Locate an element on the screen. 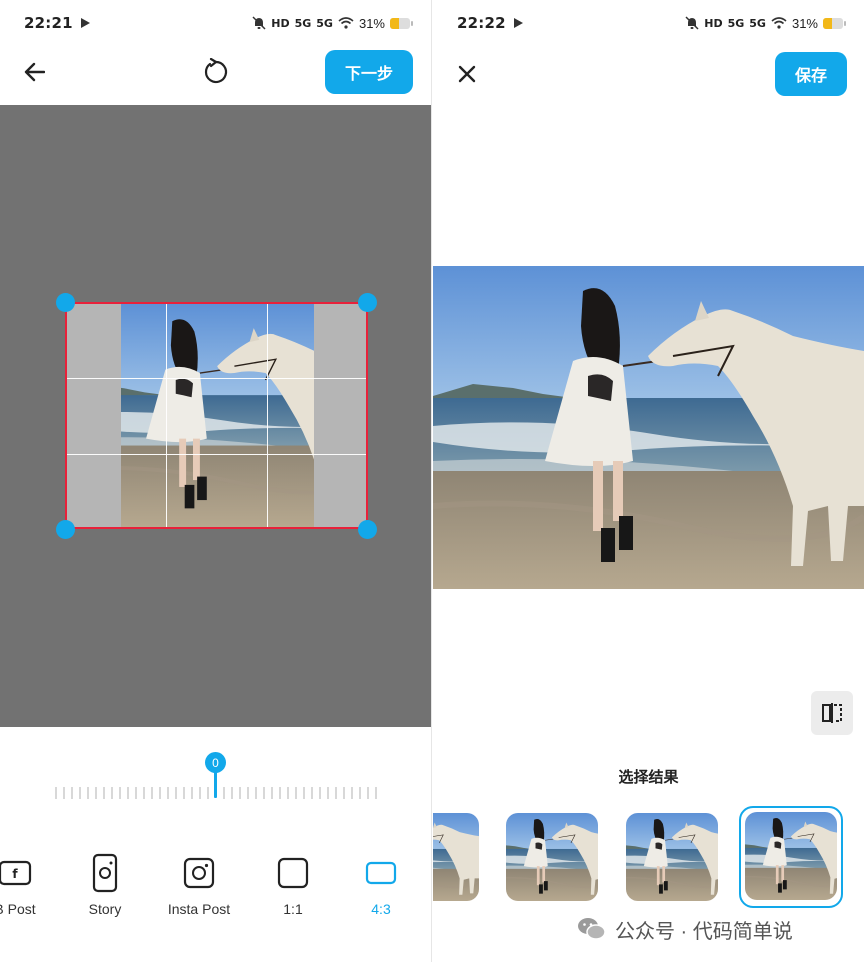  ratio-label: 4:3 is located at coordinates (381, 909).